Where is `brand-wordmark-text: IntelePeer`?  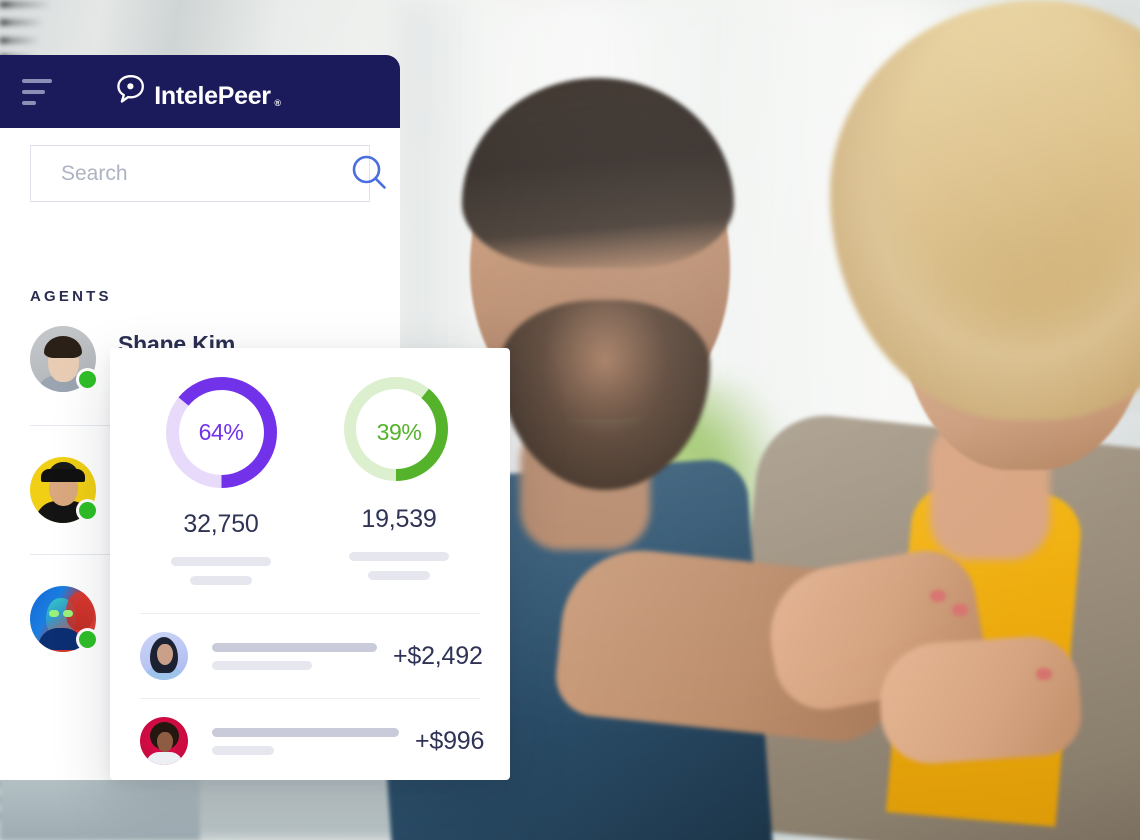
brand-wordmark-text: IntelePeer is located at coordinates (212, 96).